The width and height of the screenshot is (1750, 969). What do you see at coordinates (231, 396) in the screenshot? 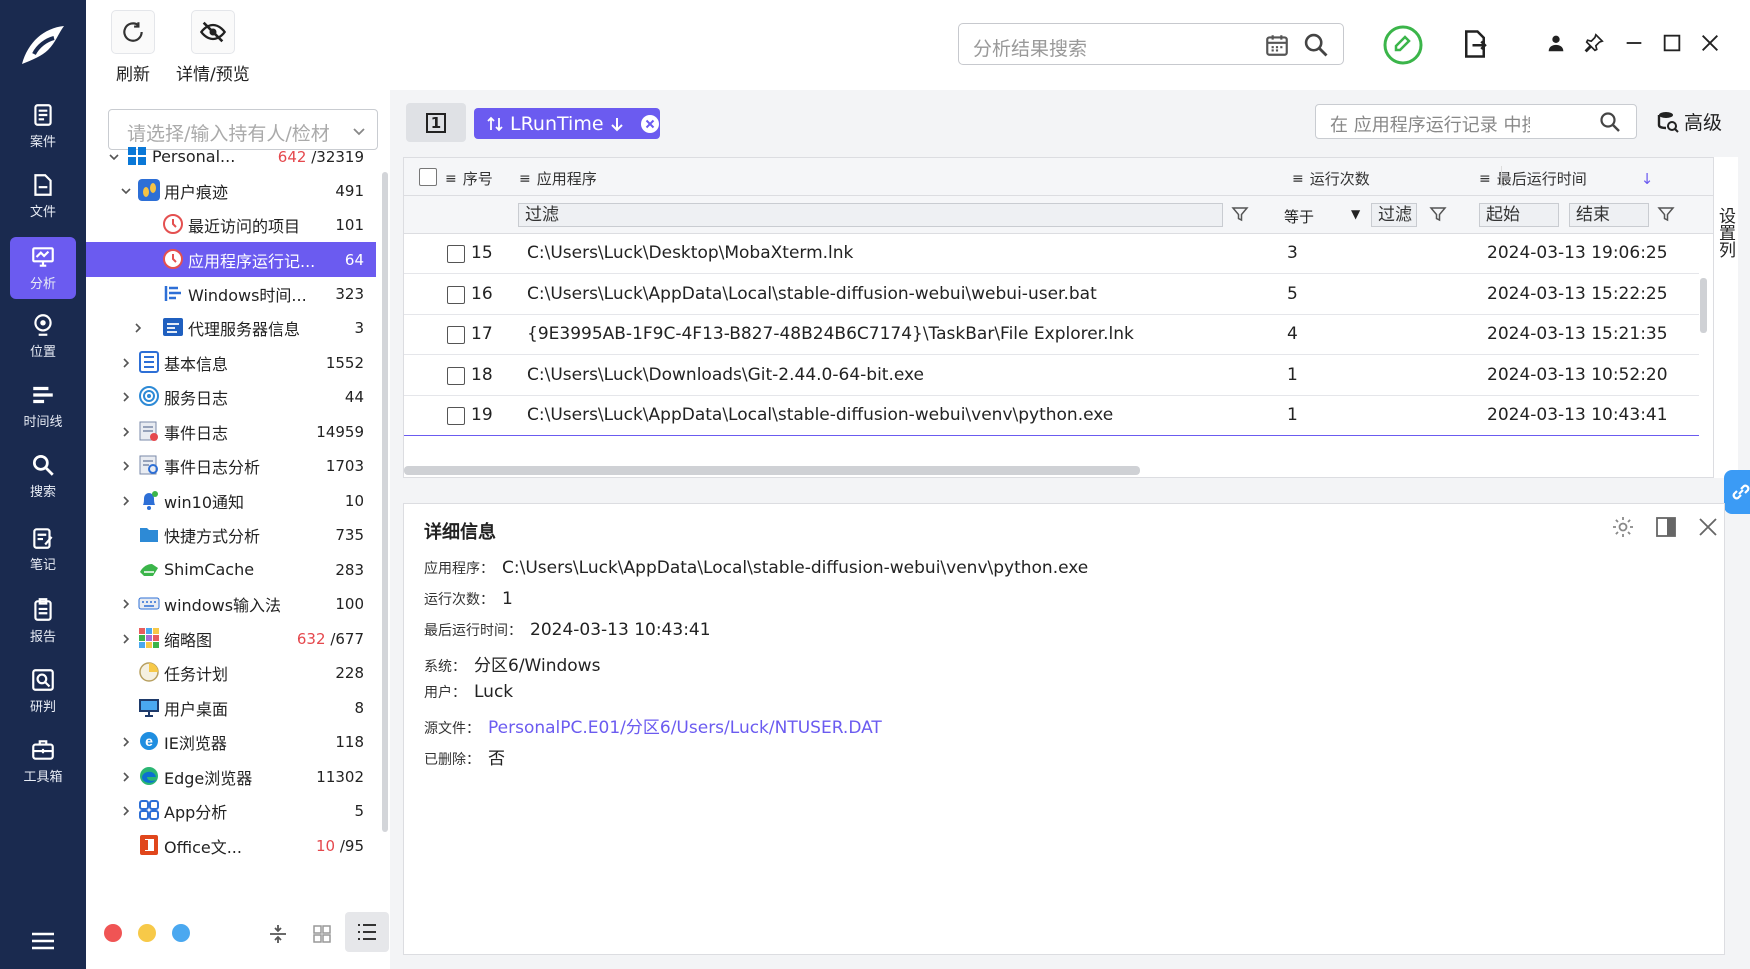
I see `tree-item: 服务日志 44` at bounding box center [231, 396].